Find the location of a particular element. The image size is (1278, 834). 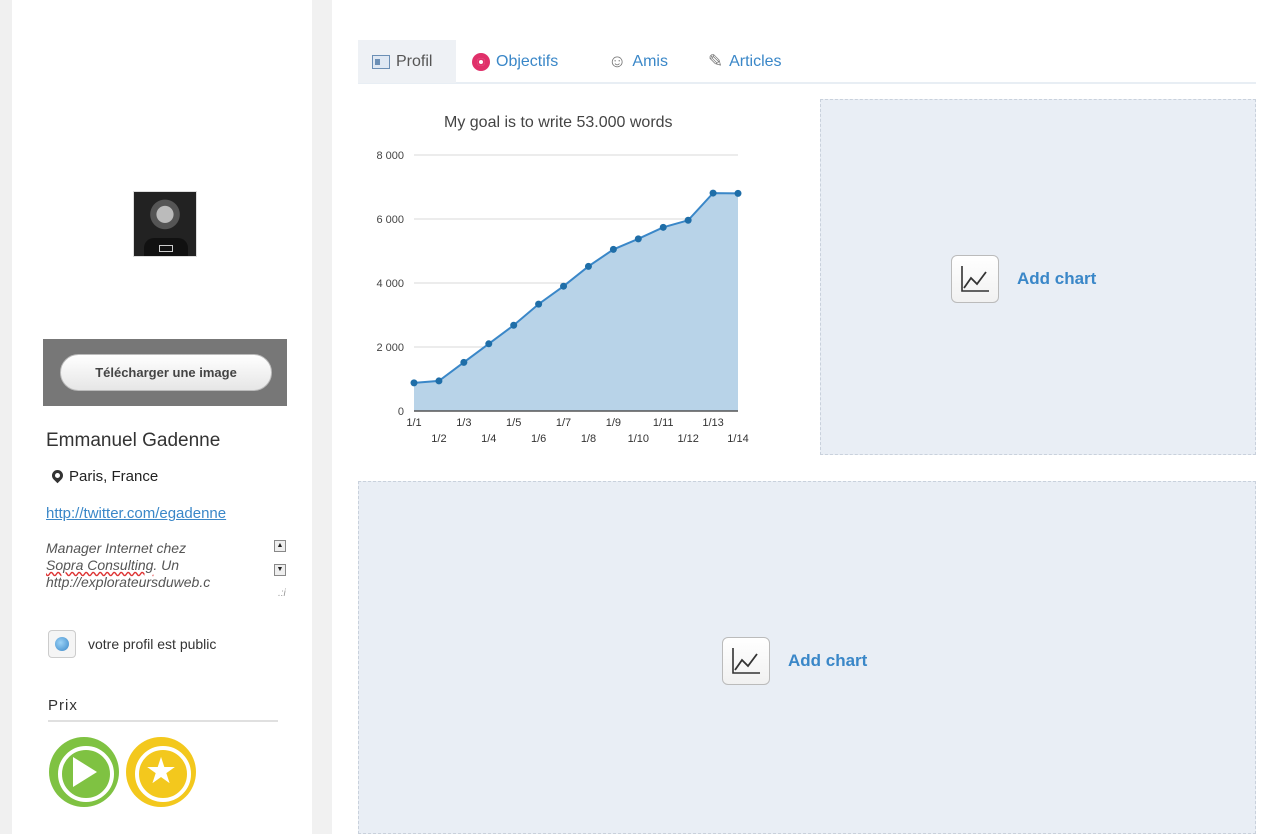

y-tick-label: 2 000 is located at coordinates (390, 348).